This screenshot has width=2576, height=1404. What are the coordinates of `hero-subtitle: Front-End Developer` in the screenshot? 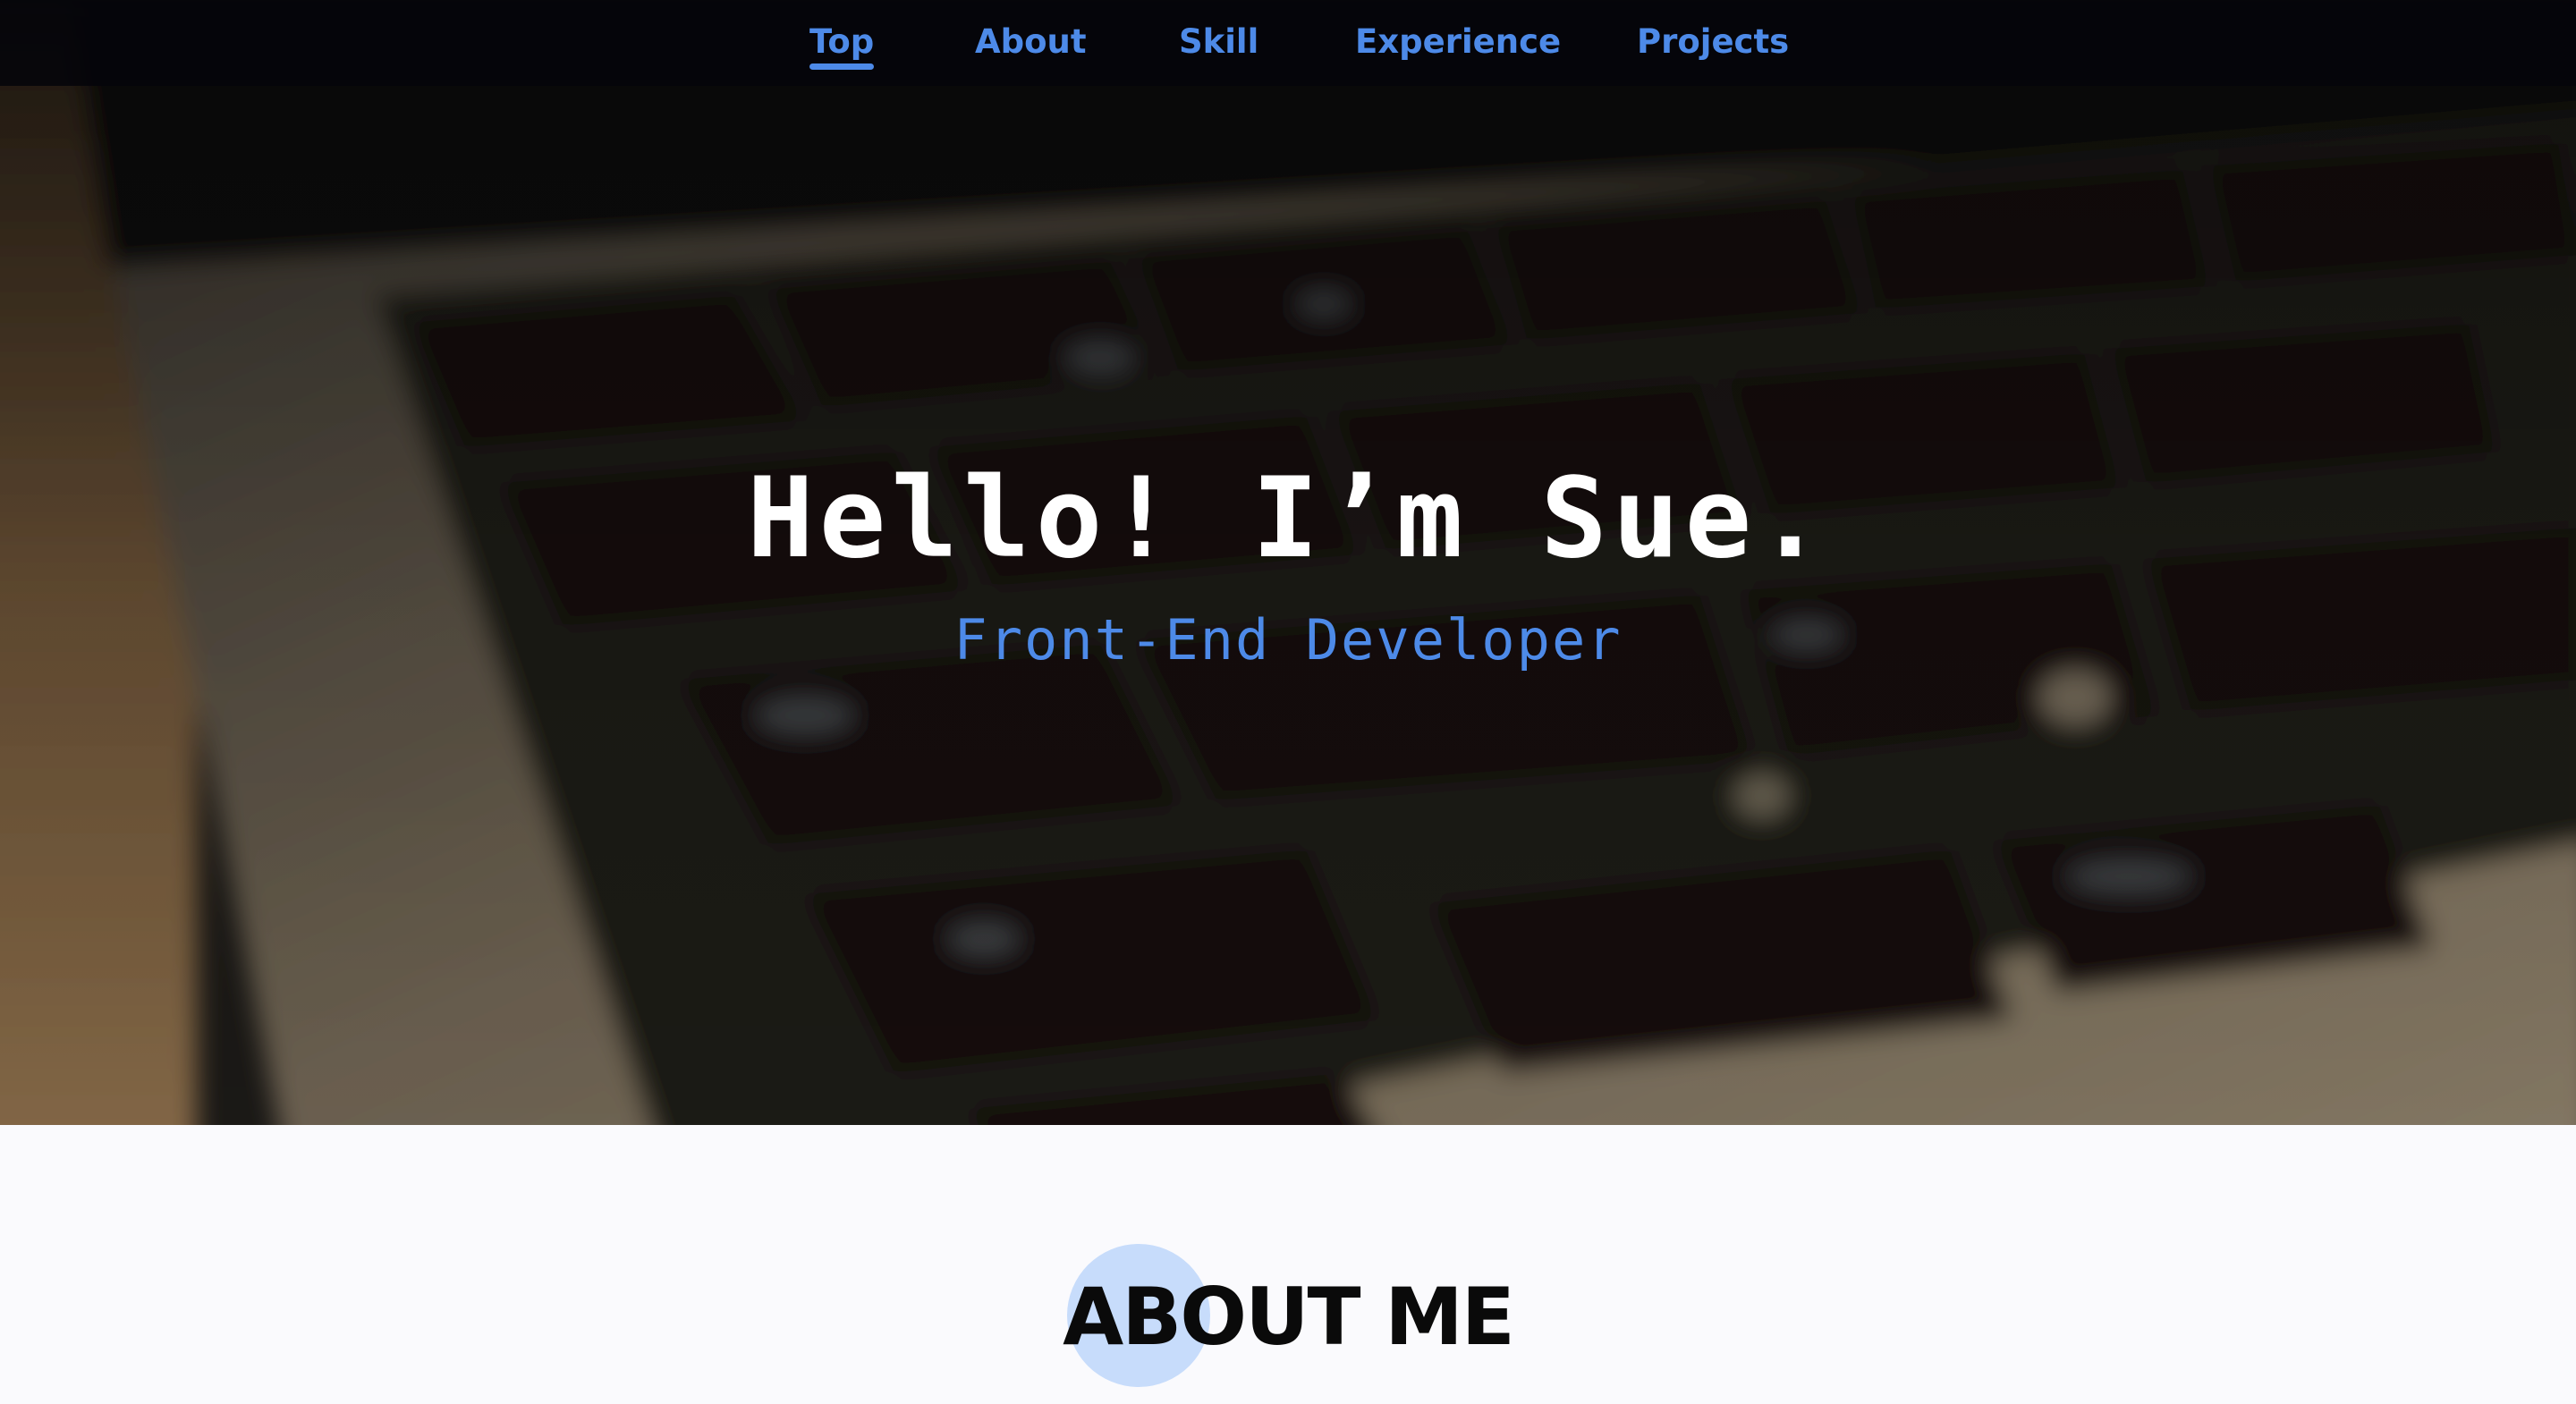 It's located at (1288, 640).